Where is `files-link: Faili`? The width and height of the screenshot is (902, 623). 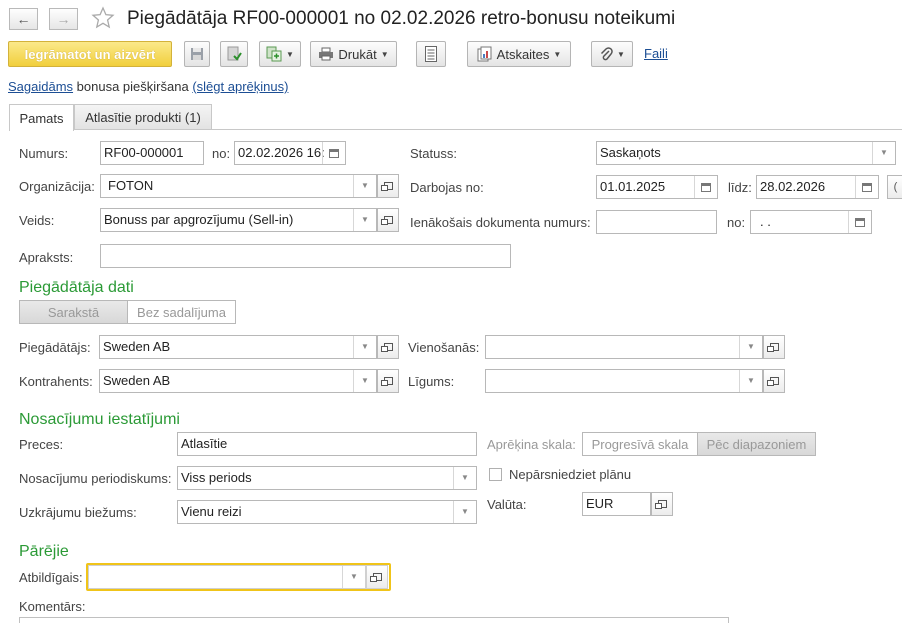 files-link: Faili is located at coordinates (656, 53).